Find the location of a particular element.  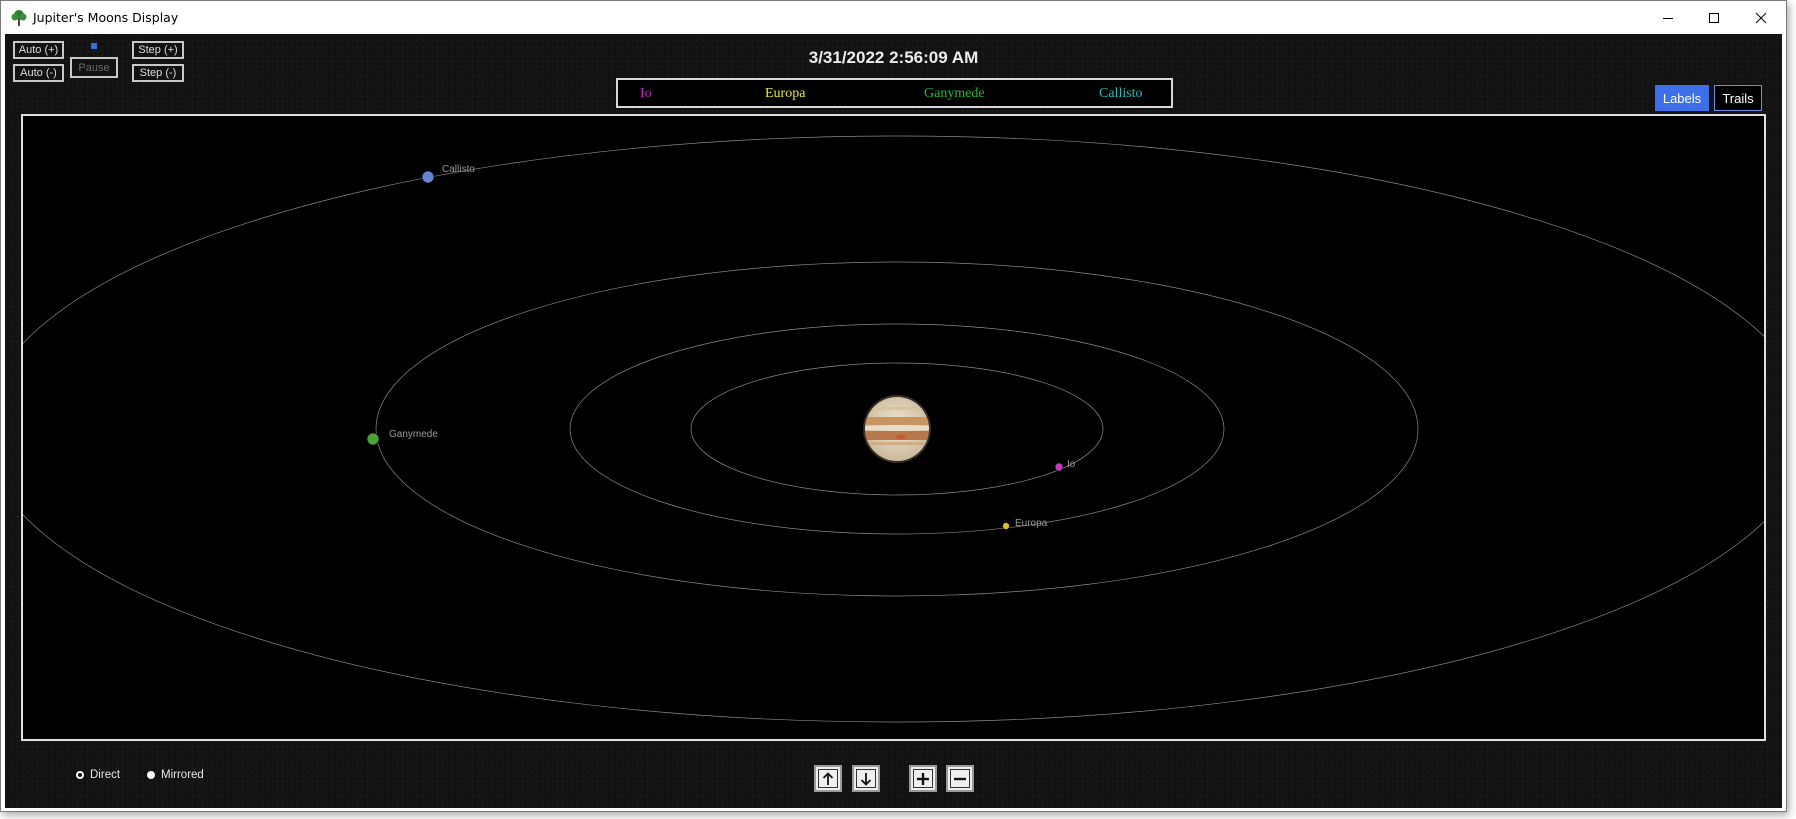

trails-toggle: Trails is located at coordinates (1738, 98).